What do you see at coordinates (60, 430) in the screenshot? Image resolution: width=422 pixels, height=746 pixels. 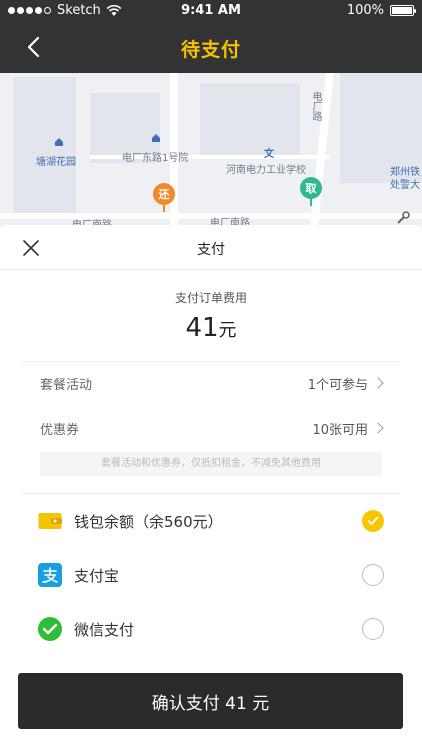 I see `coupon-label: 优惠券` at bounding box center [60, 430].